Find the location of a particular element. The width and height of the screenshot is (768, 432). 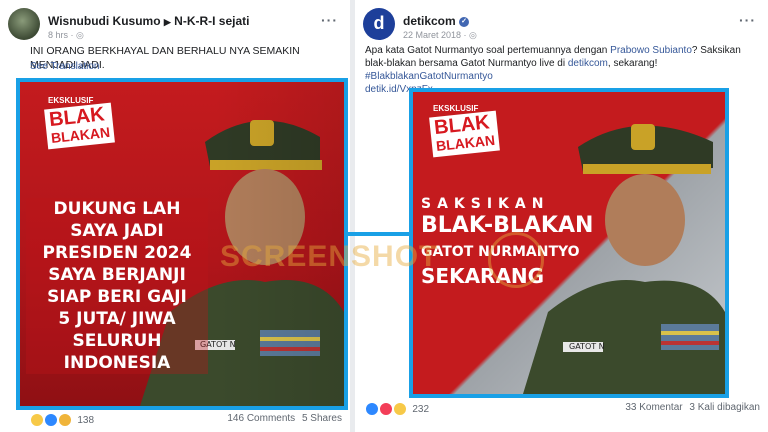

wow-icon is located at coordinates (64, 420).